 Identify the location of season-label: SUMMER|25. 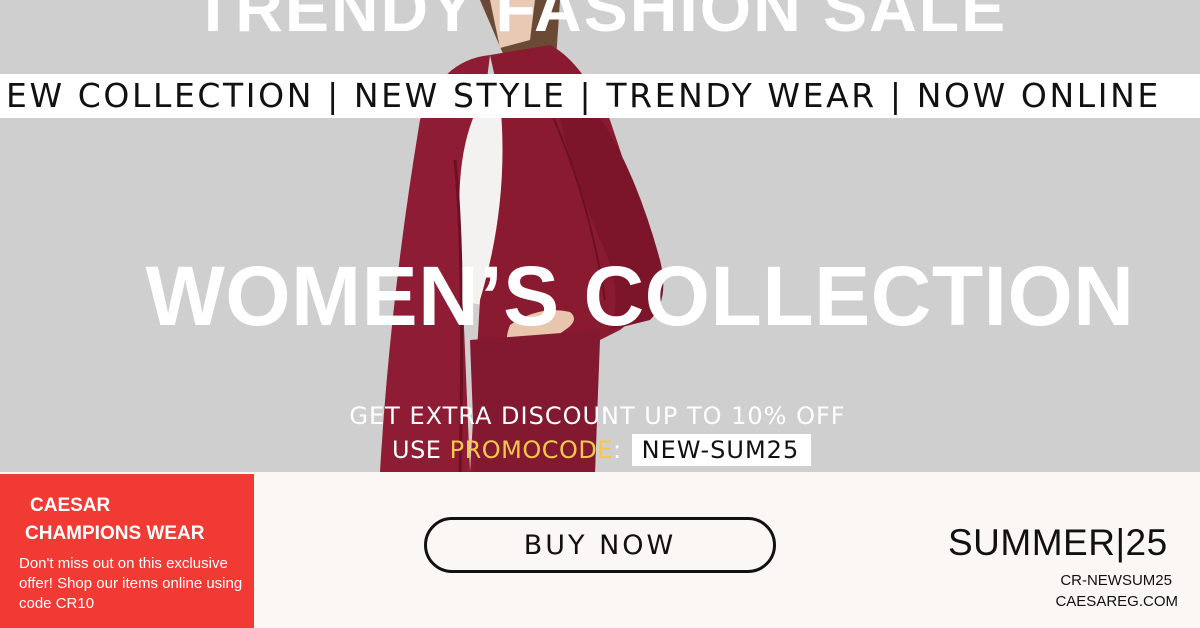
(1058, 542).